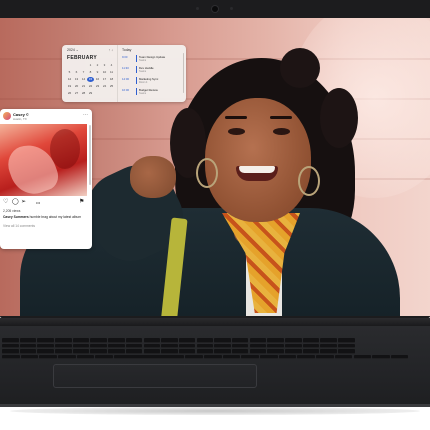 This screenshot has height=430, width=430. Describe the element at coordinates (85, 115) in the screenshot. I see `more-icon: ⋯` at that location.